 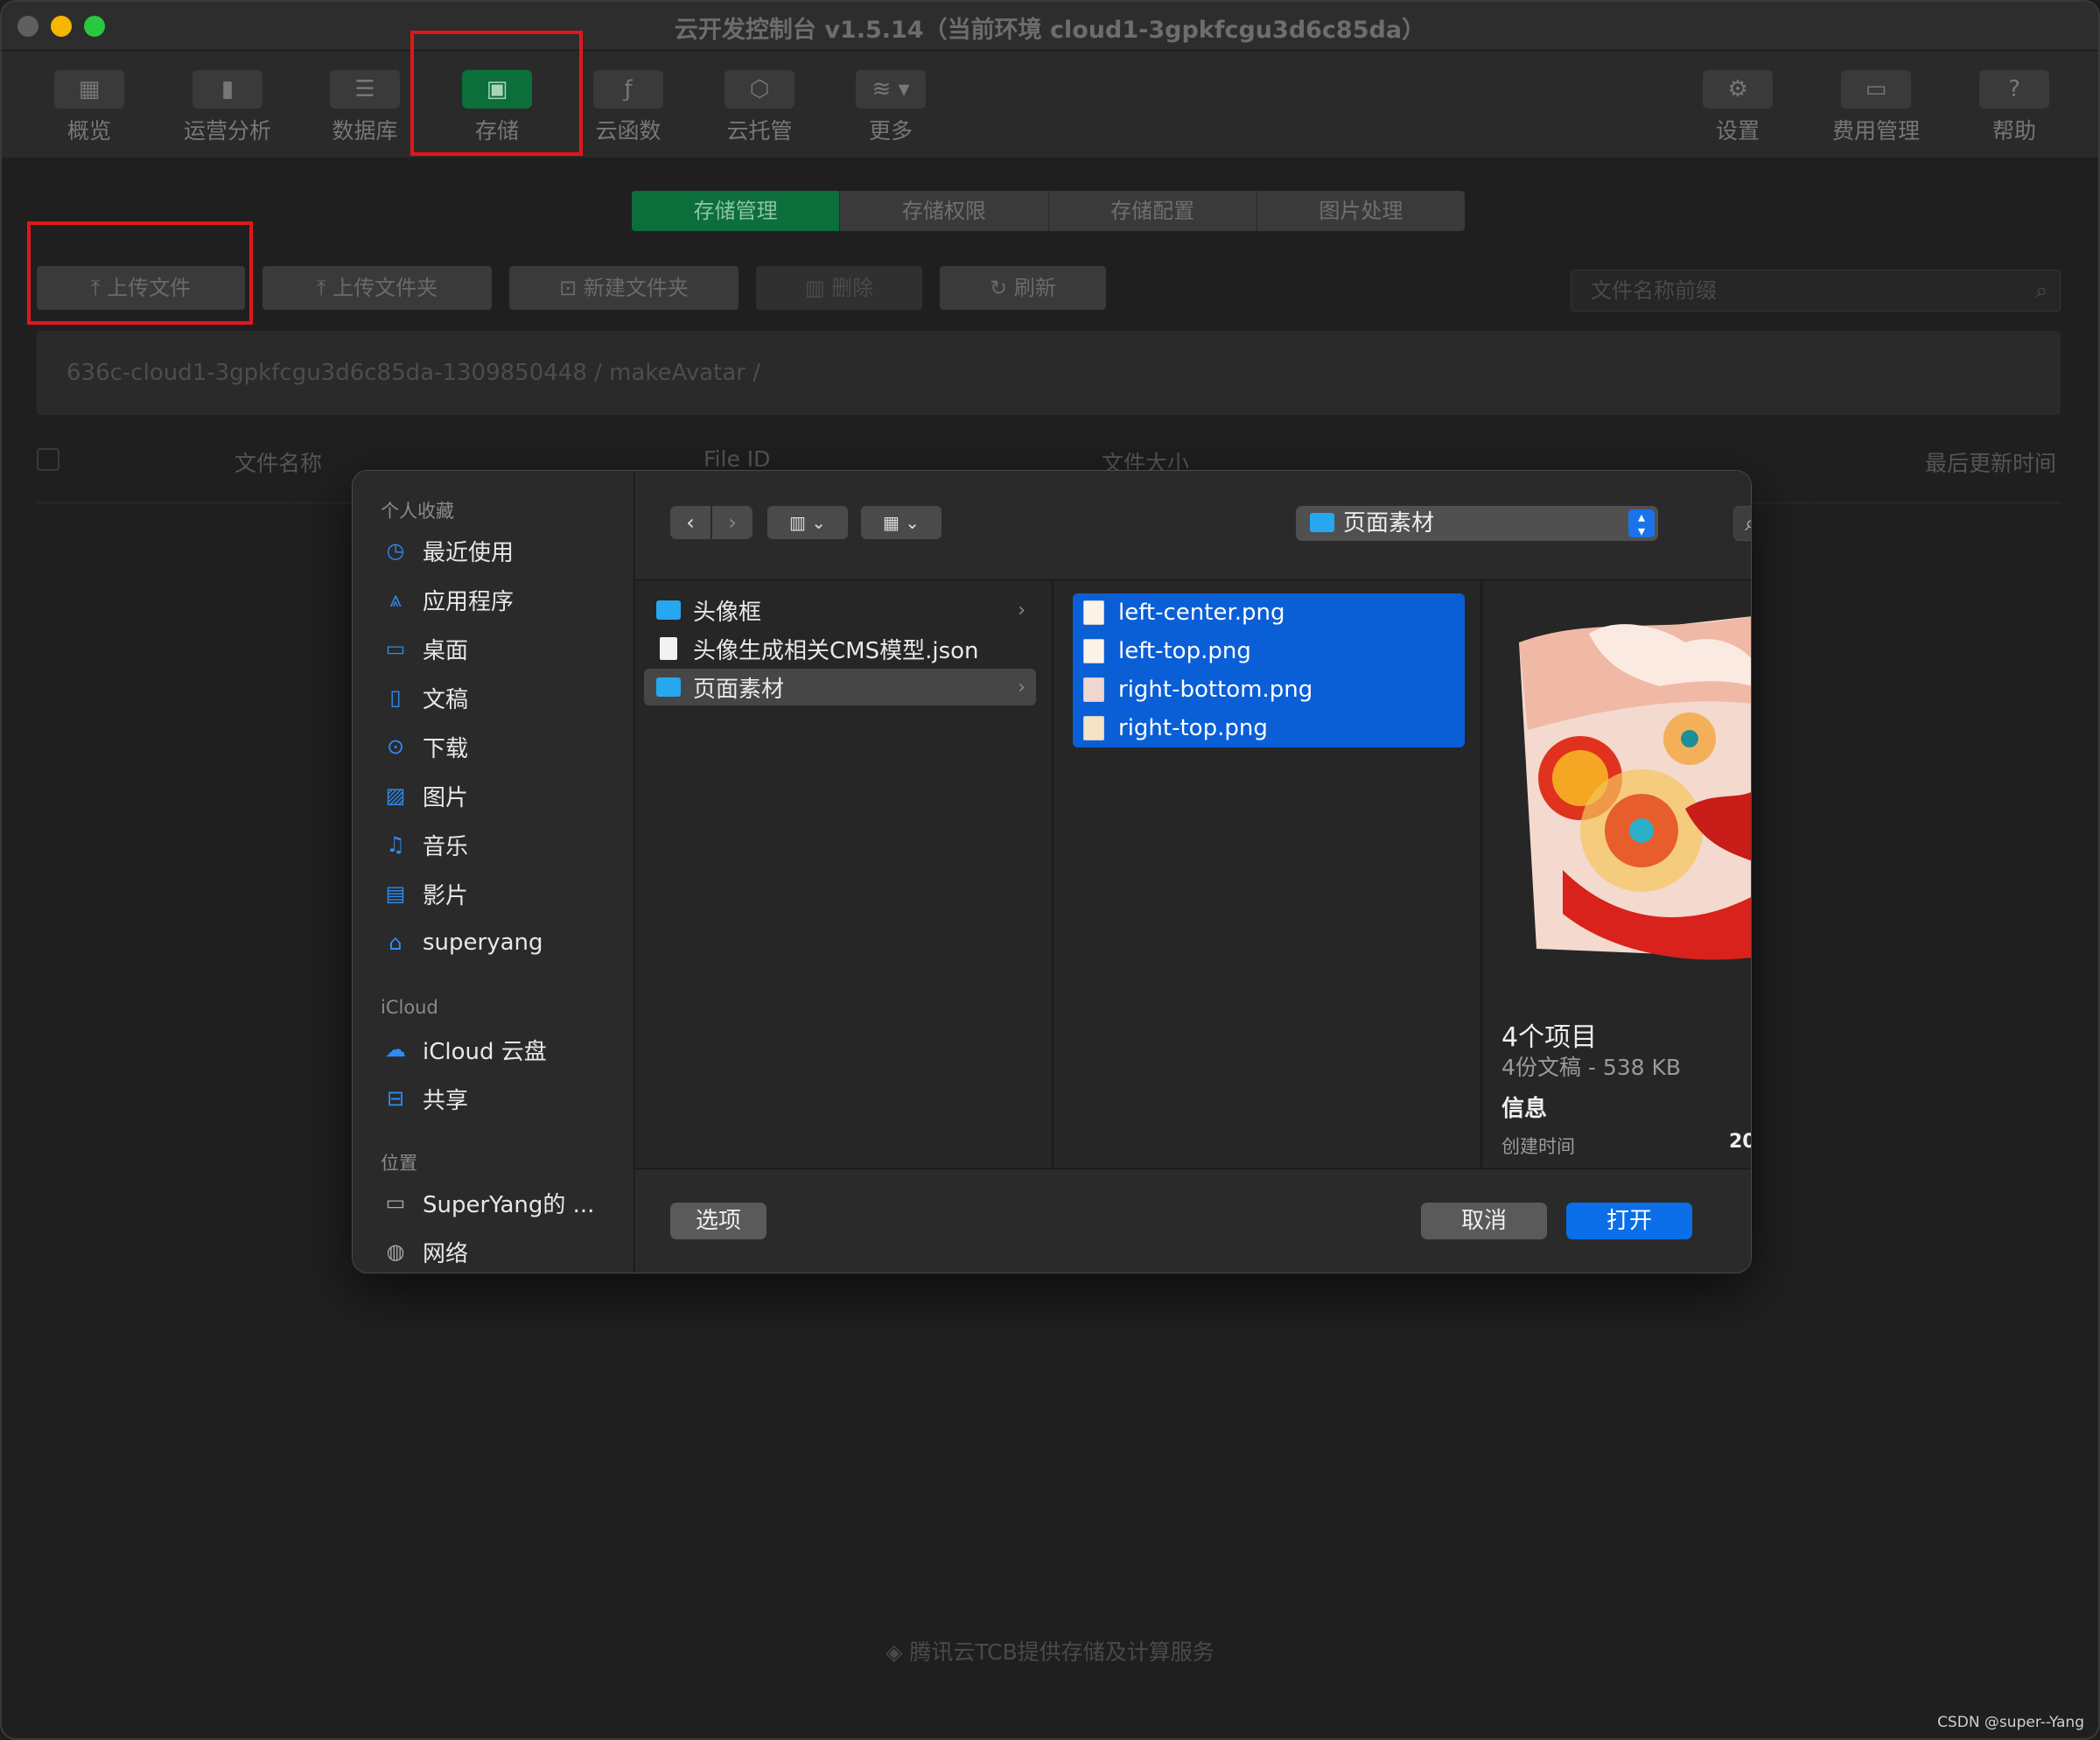 What do you see at coordinates (1876, 107) in the screenshot?
I see `toolbar-billing: ▭ 费用管理` at bounding box center [1876, 107].